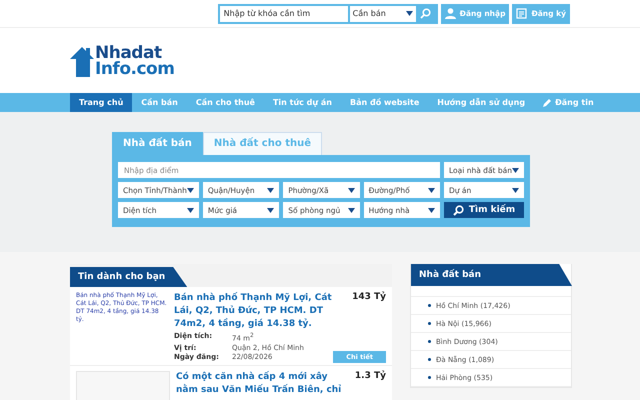 Image resolution: width=640 pixels, height=400 pixels. Describe the element at coordinates (484, 210) in the screenshot. I see `search-button: Tìm kiếm` at that location.